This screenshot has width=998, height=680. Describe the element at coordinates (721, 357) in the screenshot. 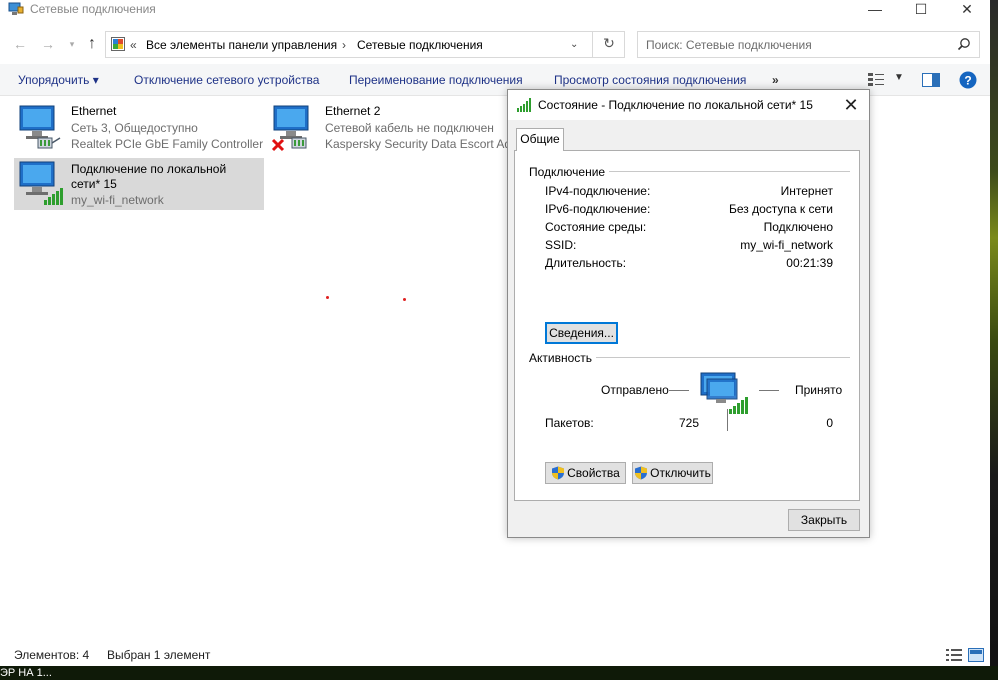

I see `activity-group-divider` at that location.